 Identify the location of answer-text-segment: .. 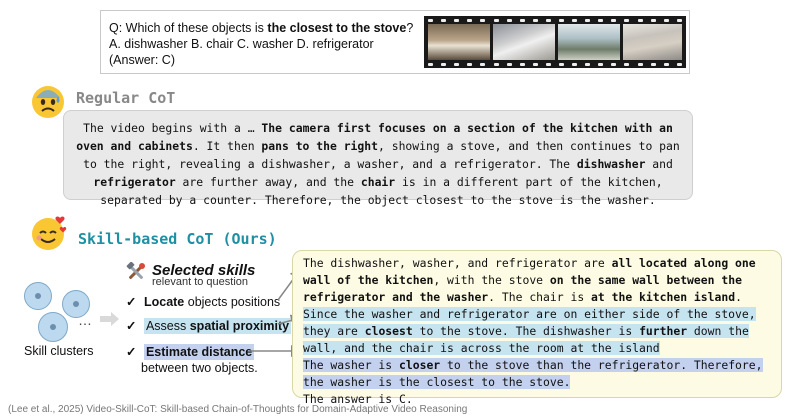
(738, 297).